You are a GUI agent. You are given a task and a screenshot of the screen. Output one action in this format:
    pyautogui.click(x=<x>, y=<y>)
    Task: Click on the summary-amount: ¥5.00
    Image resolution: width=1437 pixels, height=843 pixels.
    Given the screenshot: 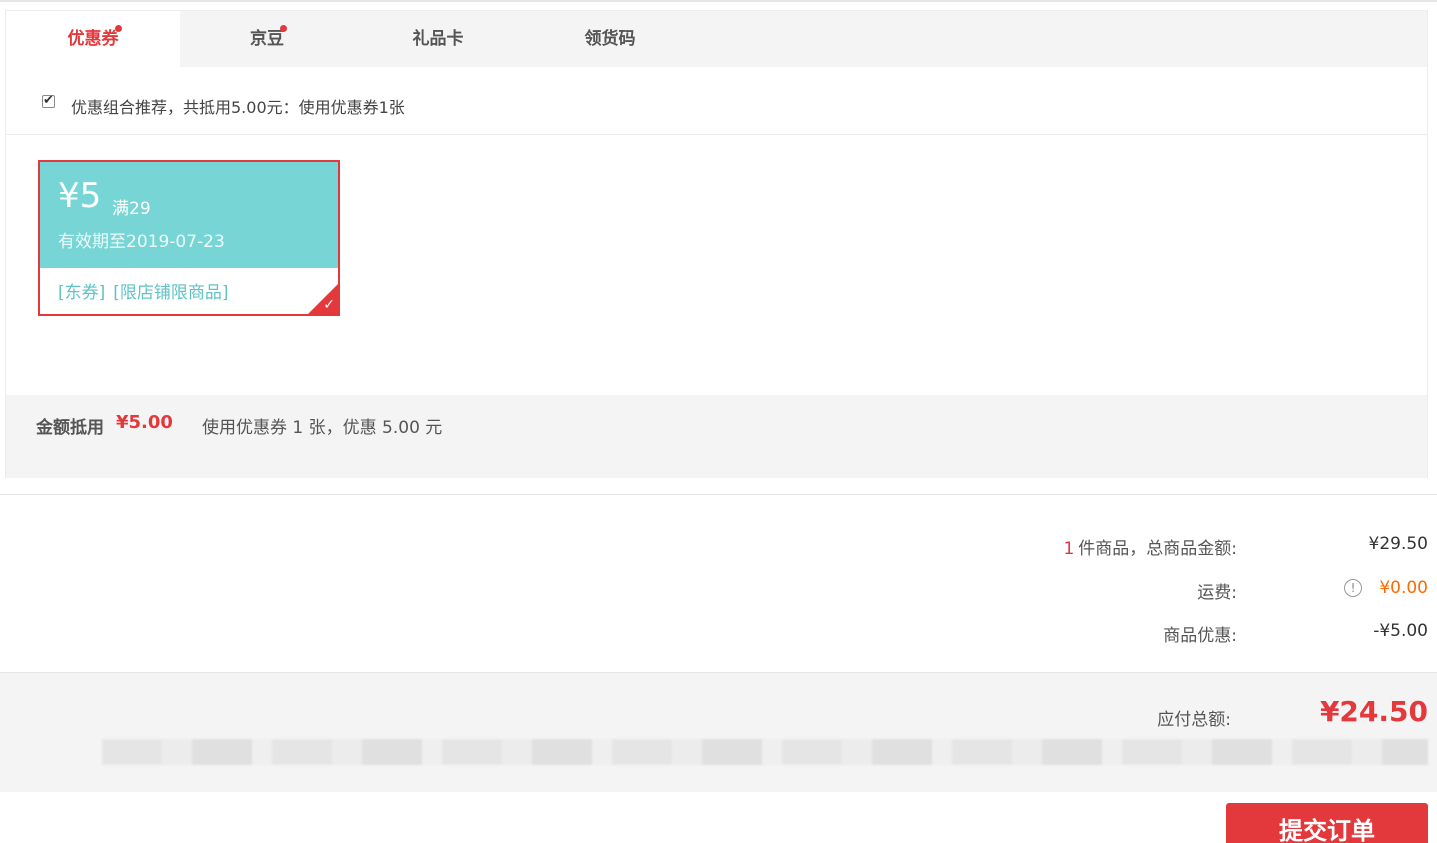 What is the action you would take?
    pyautogui.click(x=144, y=422)
    